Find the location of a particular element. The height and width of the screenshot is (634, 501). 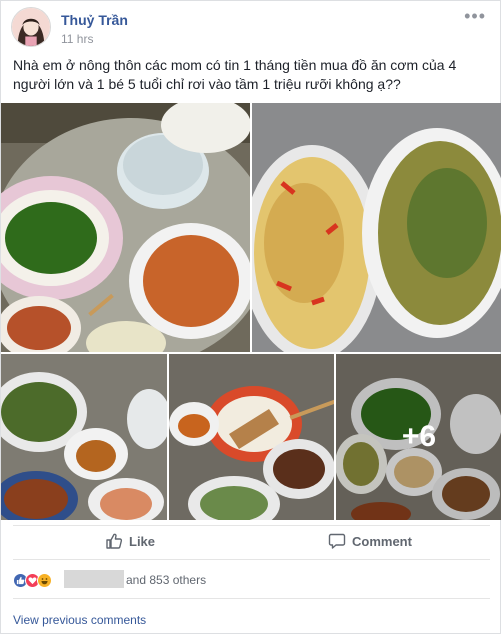

post-photo-5: +6 is located at coordinates (418, 437).